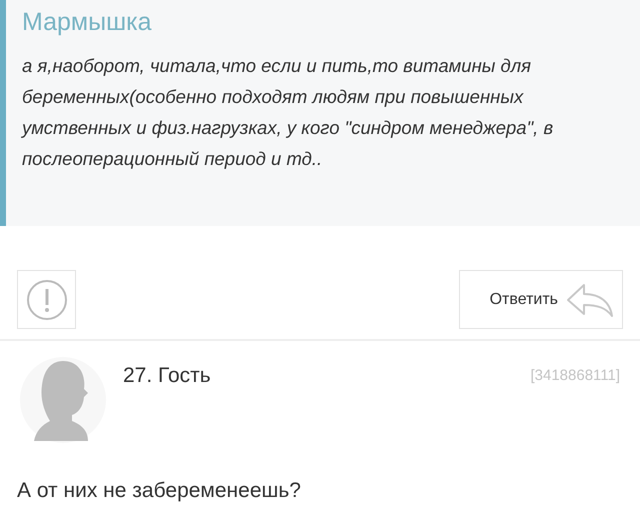 This screenshot has width=640, height=523. What do you see at coordinates (87, 22) in the screenshot?
I see `quote-author: Мармышка` at bounding box center [87, 22].